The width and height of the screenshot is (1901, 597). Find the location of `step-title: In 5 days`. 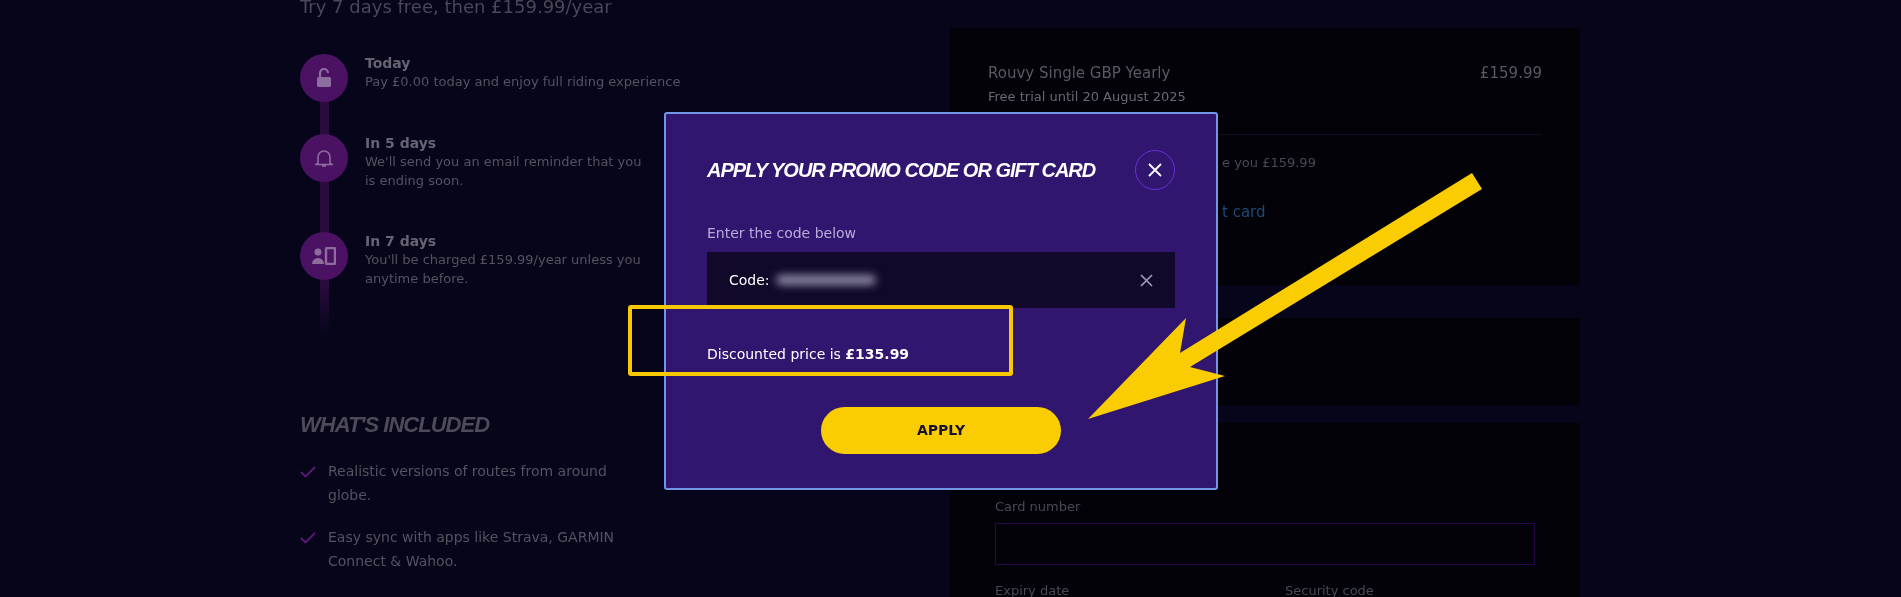

step-title: In 5 days is located at coordinates (401, 143).